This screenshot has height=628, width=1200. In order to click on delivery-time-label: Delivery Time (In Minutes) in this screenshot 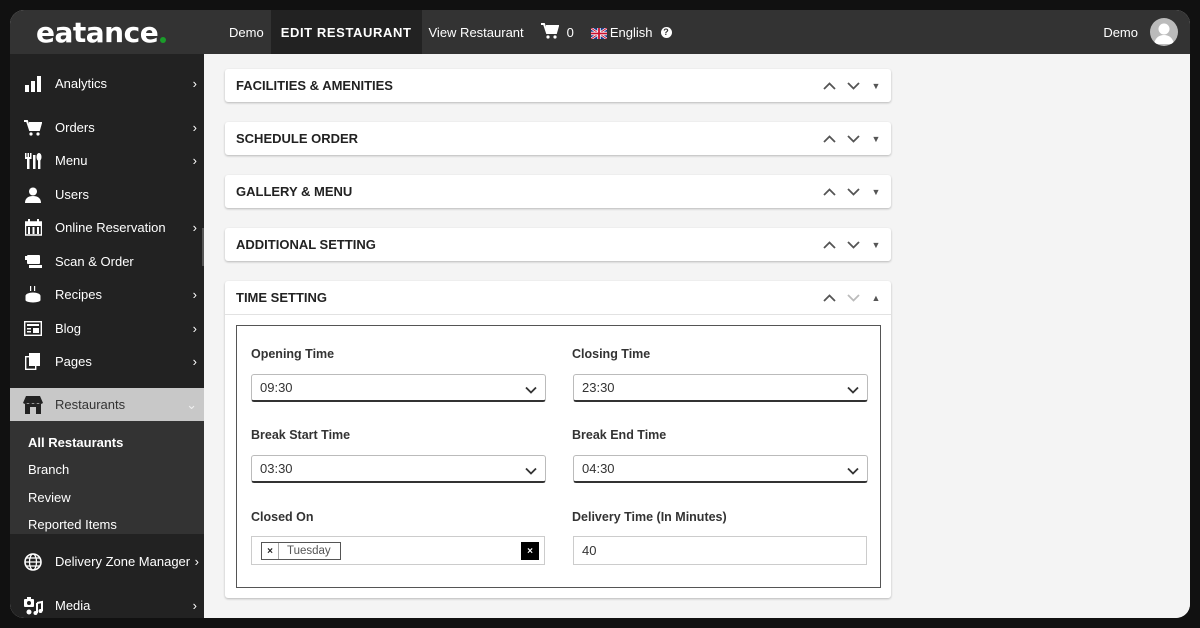, I will do `click(649, 517)`.